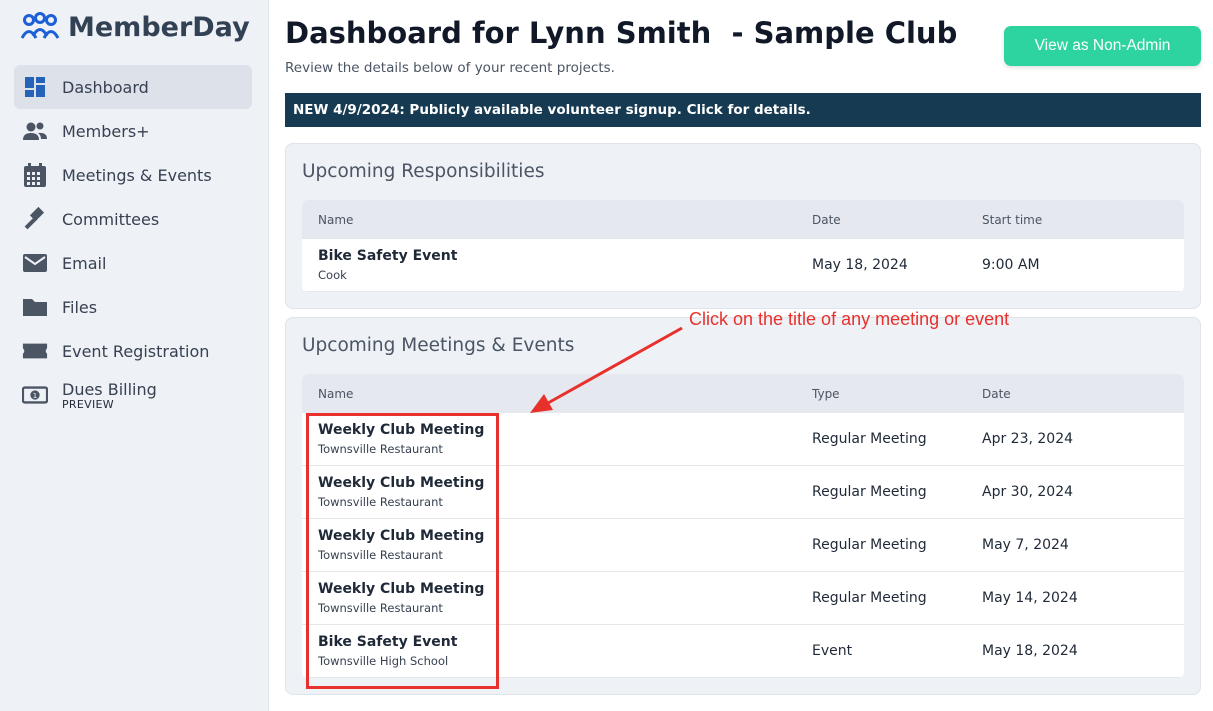  I want to click on logo-text: MemberDay, so click(159, 27).